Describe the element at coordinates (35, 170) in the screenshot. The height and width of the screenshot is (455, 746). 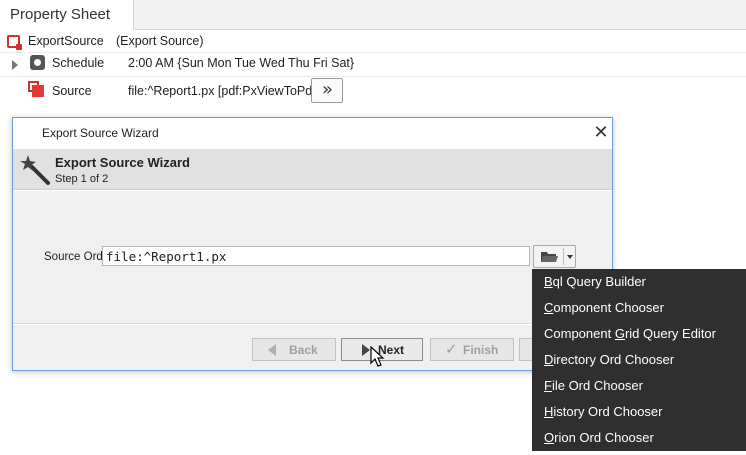
I see `wizard-wand-icon` at that location.